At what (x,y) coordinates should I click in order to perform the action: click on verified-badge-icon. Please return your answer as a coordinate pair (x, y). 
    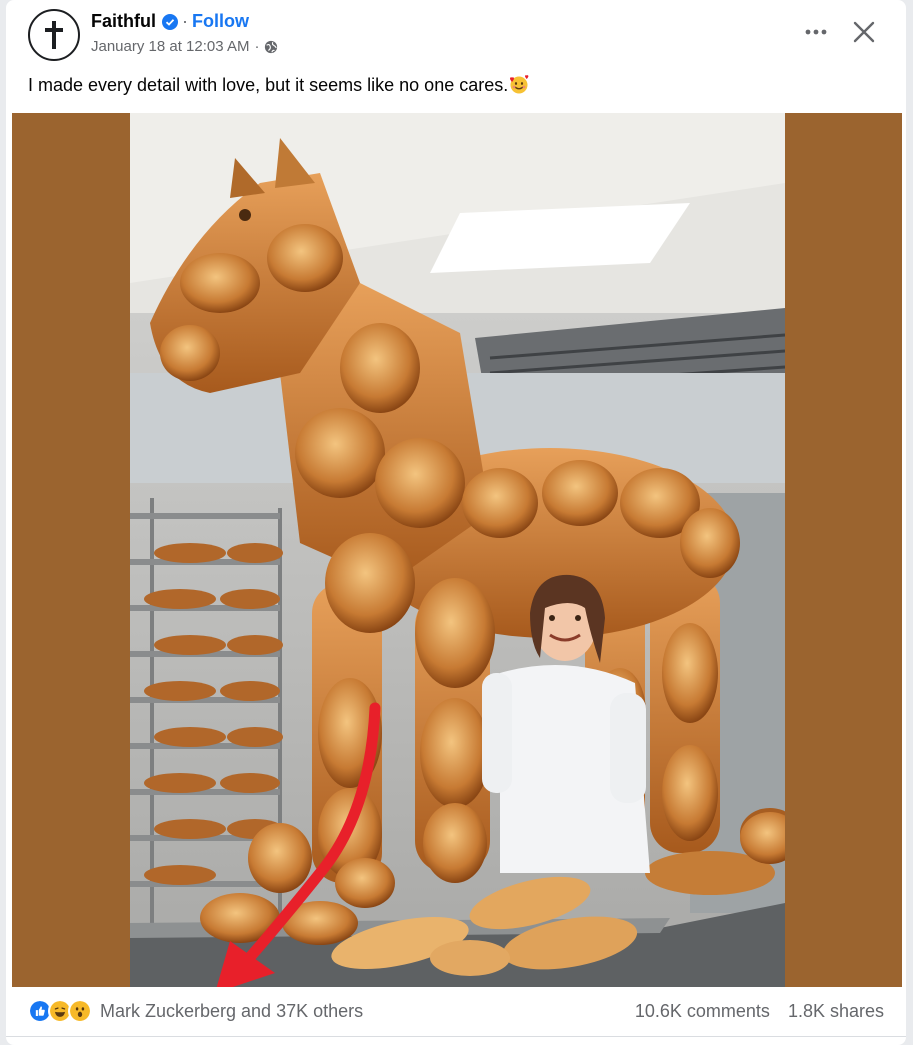
    Looking at the image, I should click on (170, 21).